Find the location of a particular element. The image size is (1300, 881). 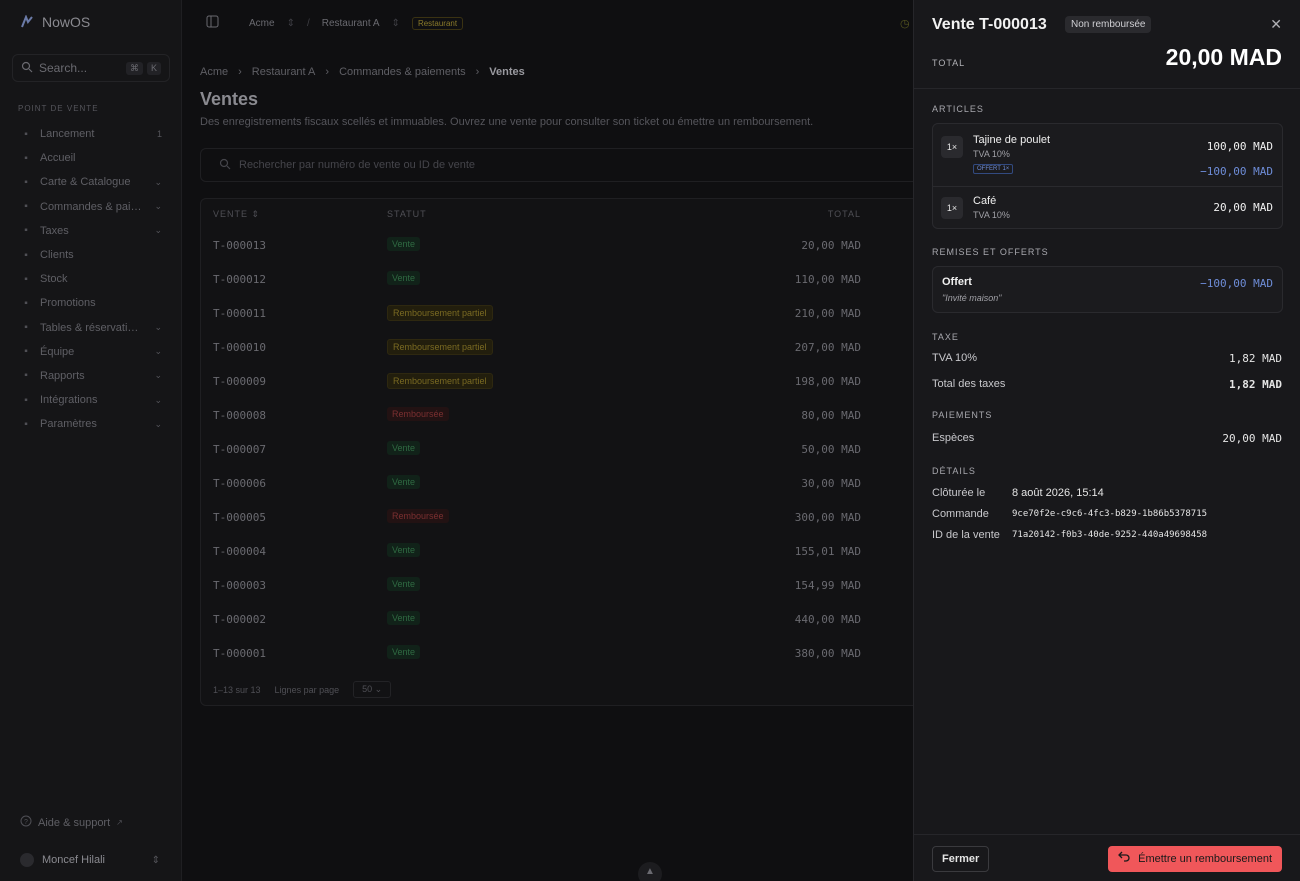

sidebar-item: ▪ Taxes ⌄ is located at coordinates (91, 231).